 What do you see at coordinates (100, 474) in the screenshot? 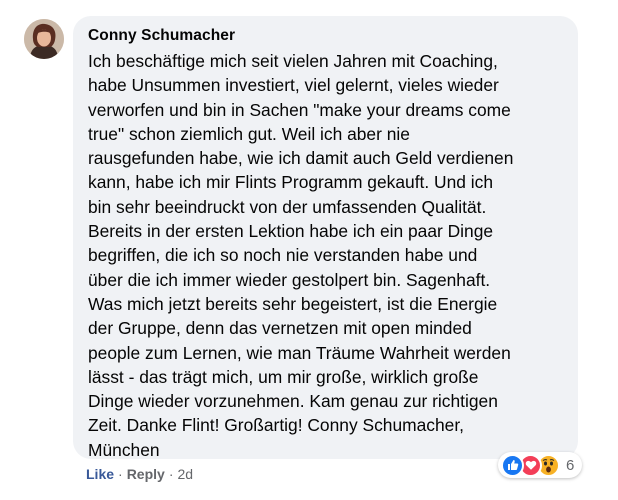
I see `like-button: Like` at bounding box center [100, 474].